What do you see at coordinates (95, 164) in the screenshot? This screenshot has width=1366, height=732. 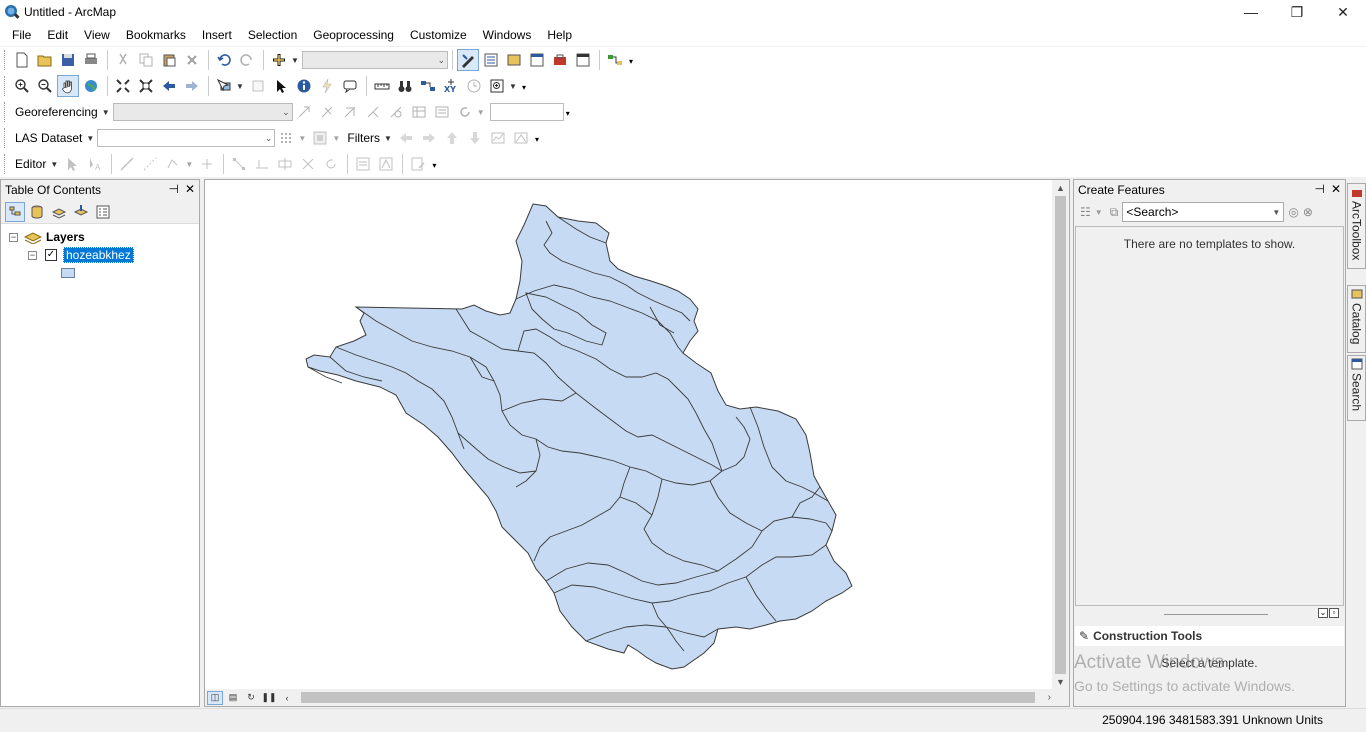 I see `edit-annotation-icon: A` at bounding box center [95, 164].